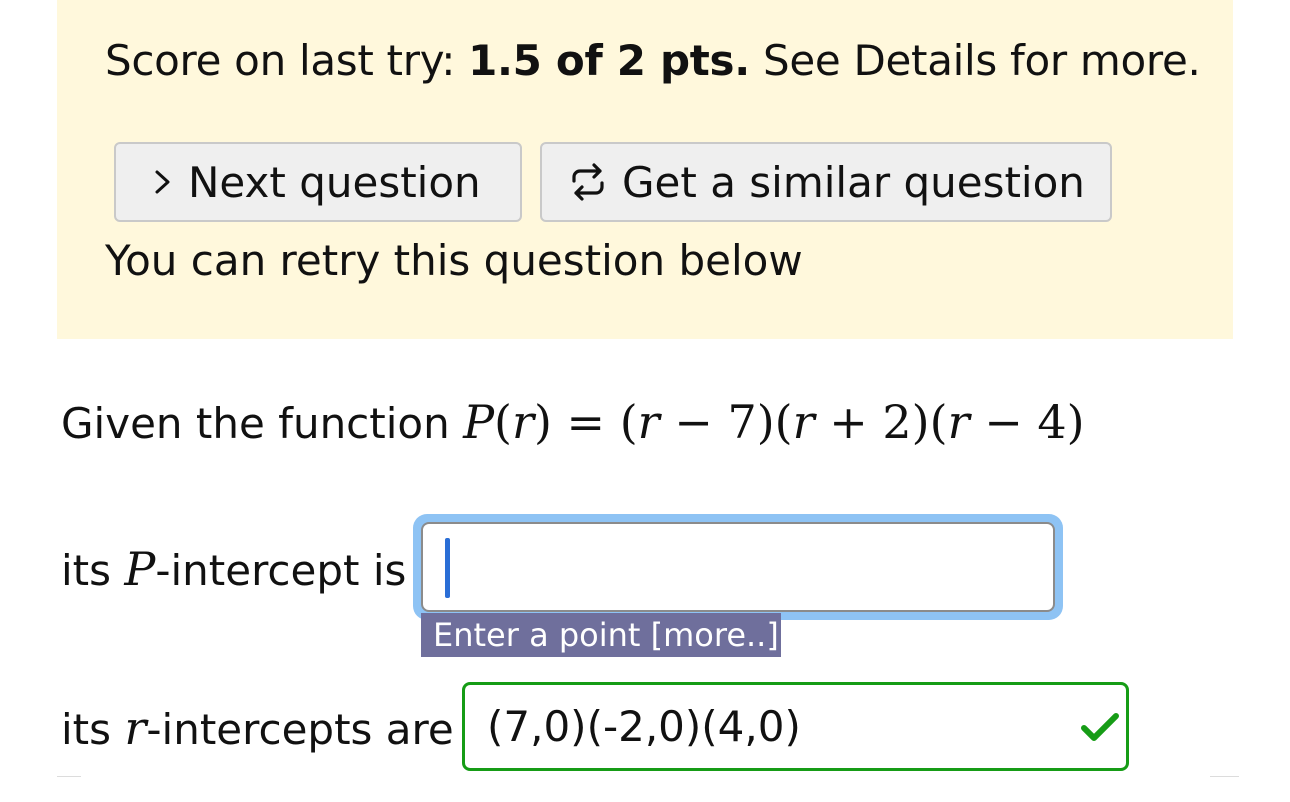  I want to click on similar-question-label: Get a similar question, so click(853, 182).